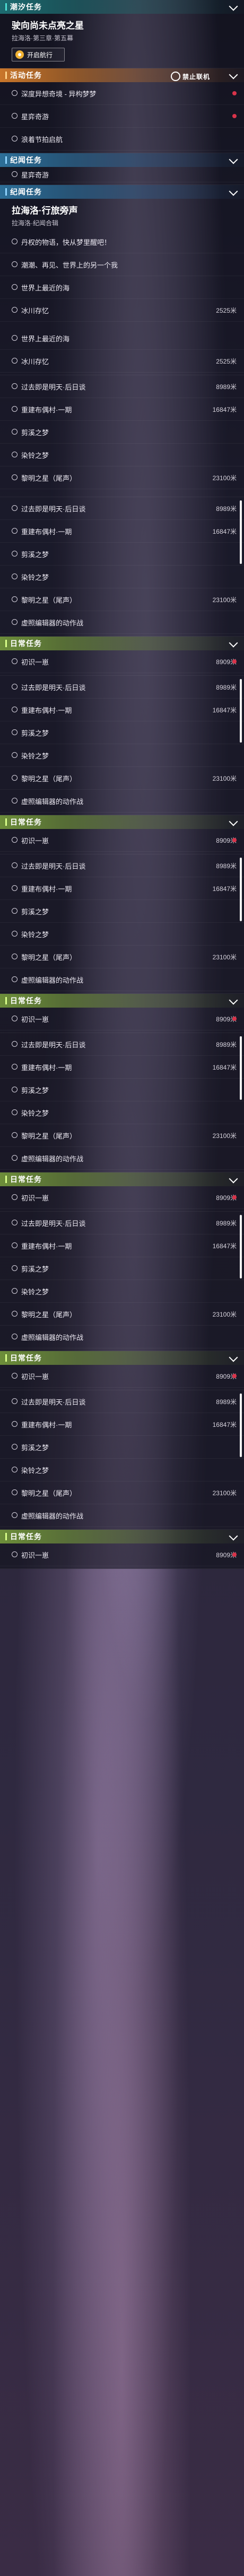 Image resolution: width=244 pixels, height=2576 pixels. What do you see at coordinates (122, 75) in the screenshot?
I see `event-quest-header: 活动任务 禁止联机` at bounding box center [122, 75].